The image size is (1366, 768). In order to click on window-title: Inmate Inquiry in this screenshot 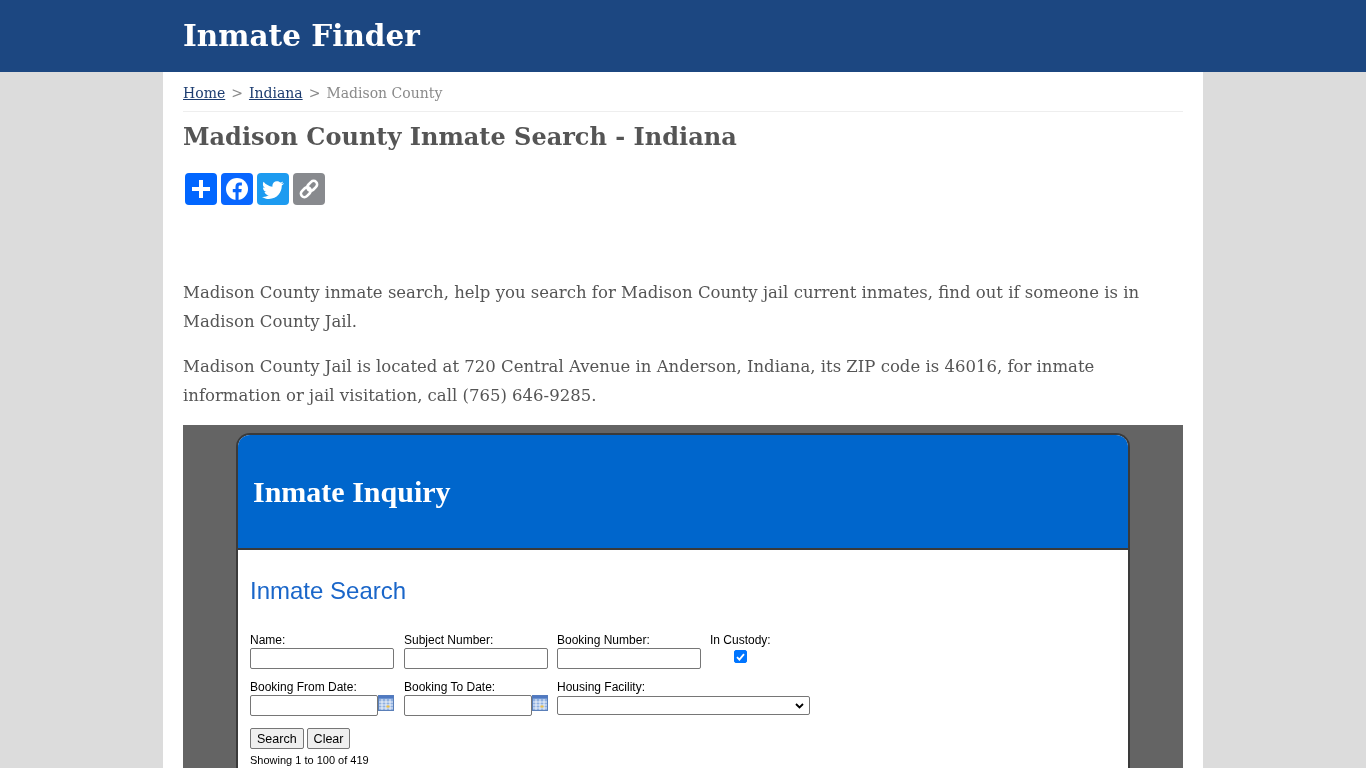, I will do `click(352, 491)`.